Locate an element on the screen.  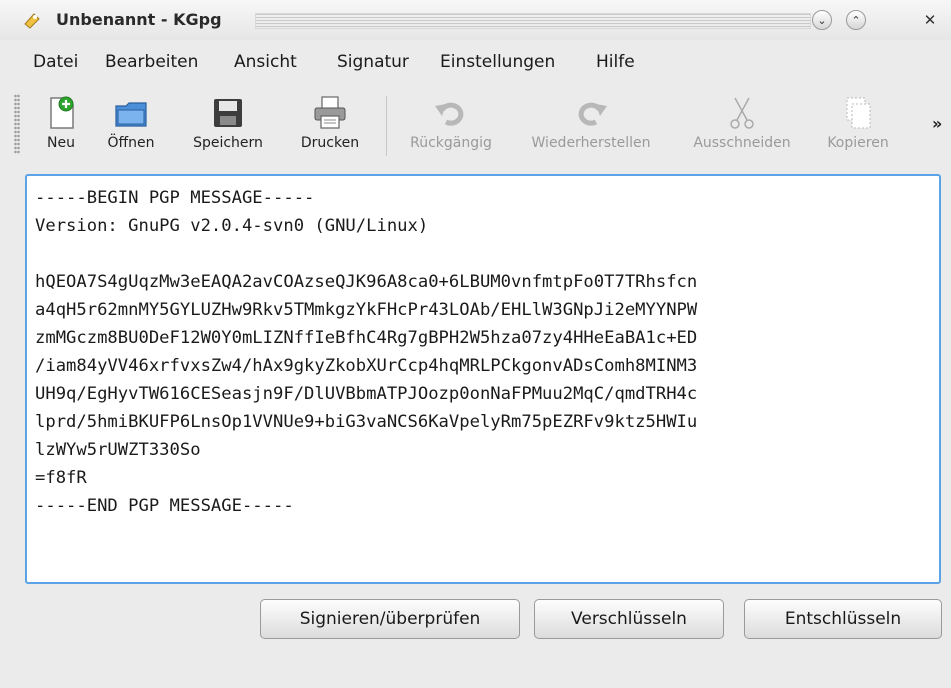
decrypt-button: Entschlüsseln is located at coordinates (843, 619).